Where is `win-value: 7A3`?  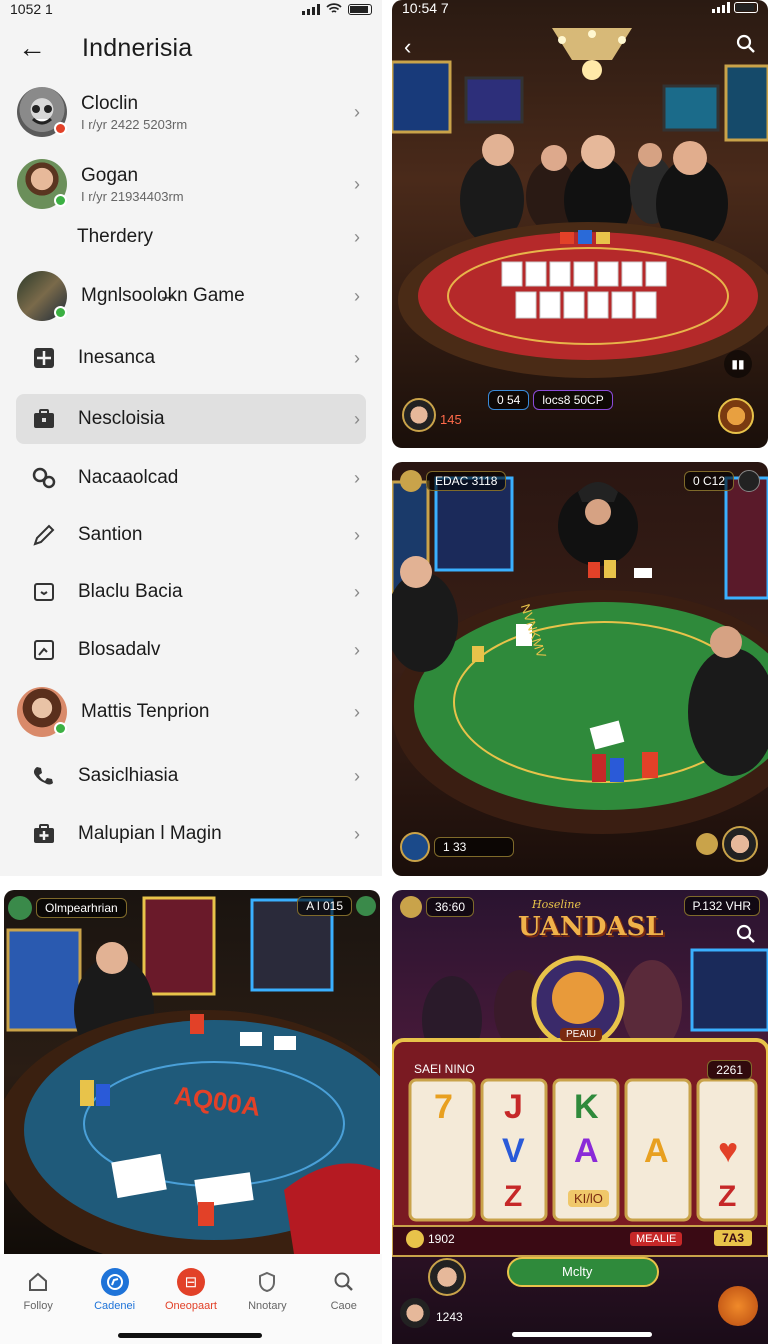
win-value: 7A3 is located at coordinates (732, 1238).